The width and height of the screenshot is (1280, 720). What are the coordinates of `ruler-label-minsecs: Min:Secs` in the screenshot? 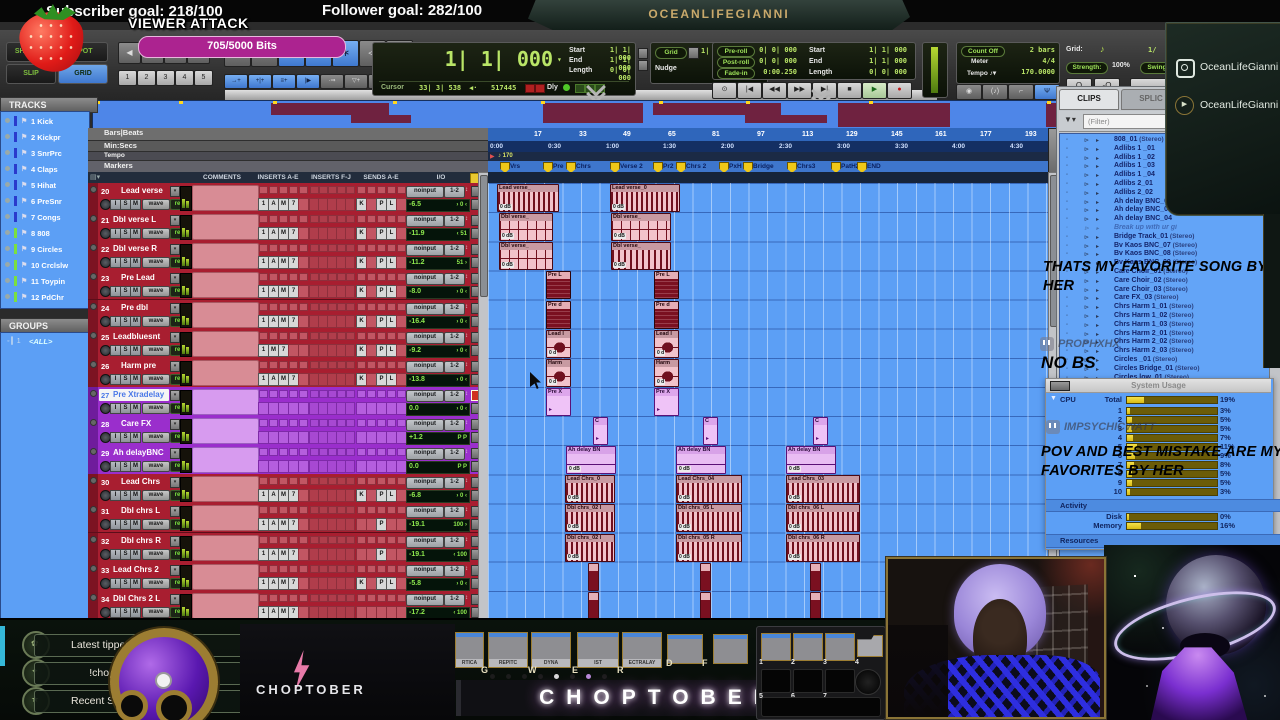 It's located at (296, 146).